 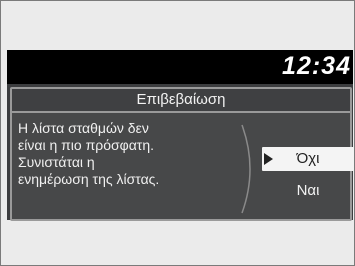 What do you see at coordinates (86, 145) in the screenshot?
I see `message-line: είναι η πιο πρόσφατη.` at bounding box center [86, 145].